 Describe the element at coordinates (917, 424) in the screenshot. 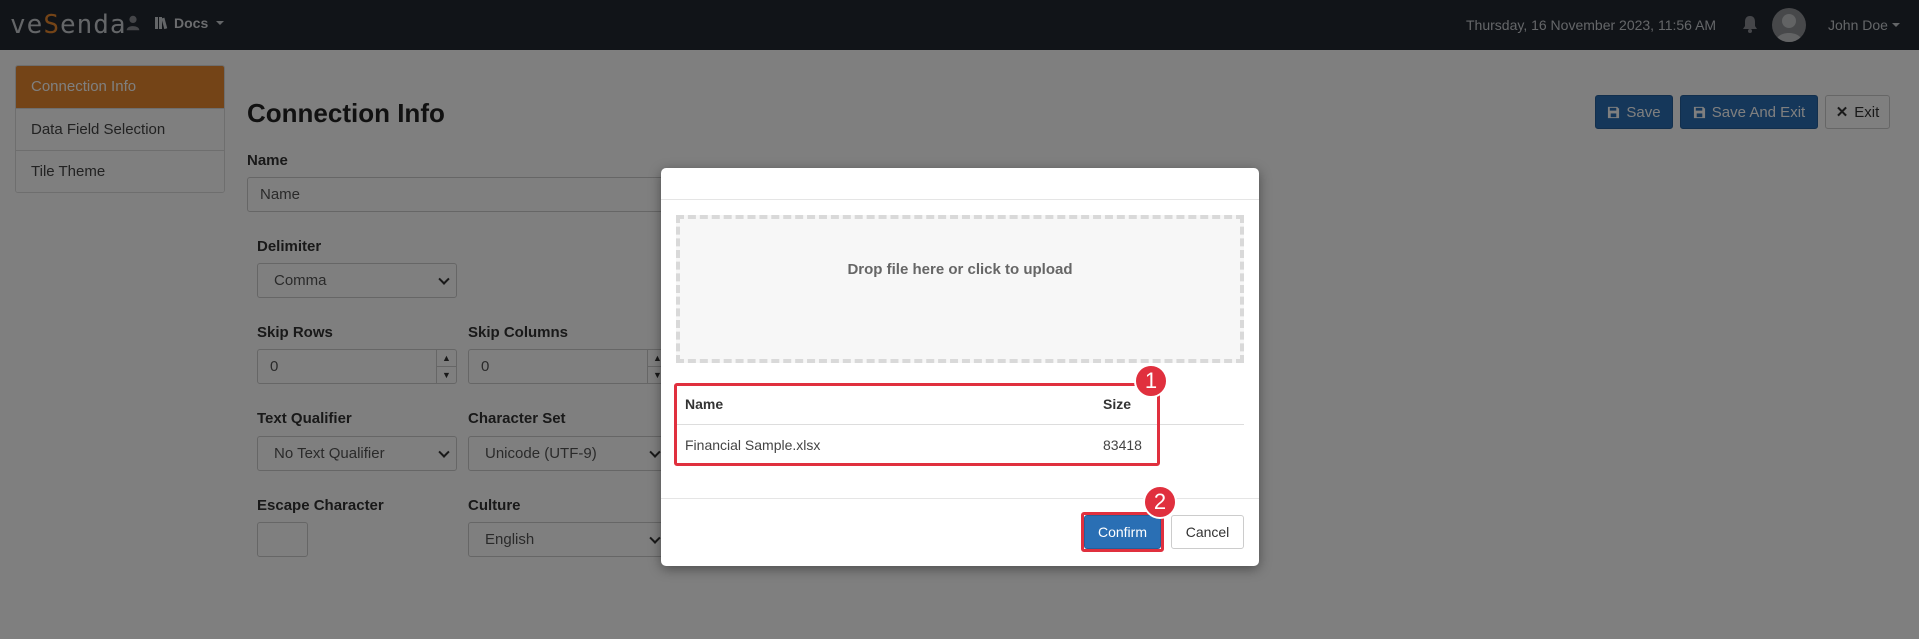

I see `highlight-box-file-table` at that location.